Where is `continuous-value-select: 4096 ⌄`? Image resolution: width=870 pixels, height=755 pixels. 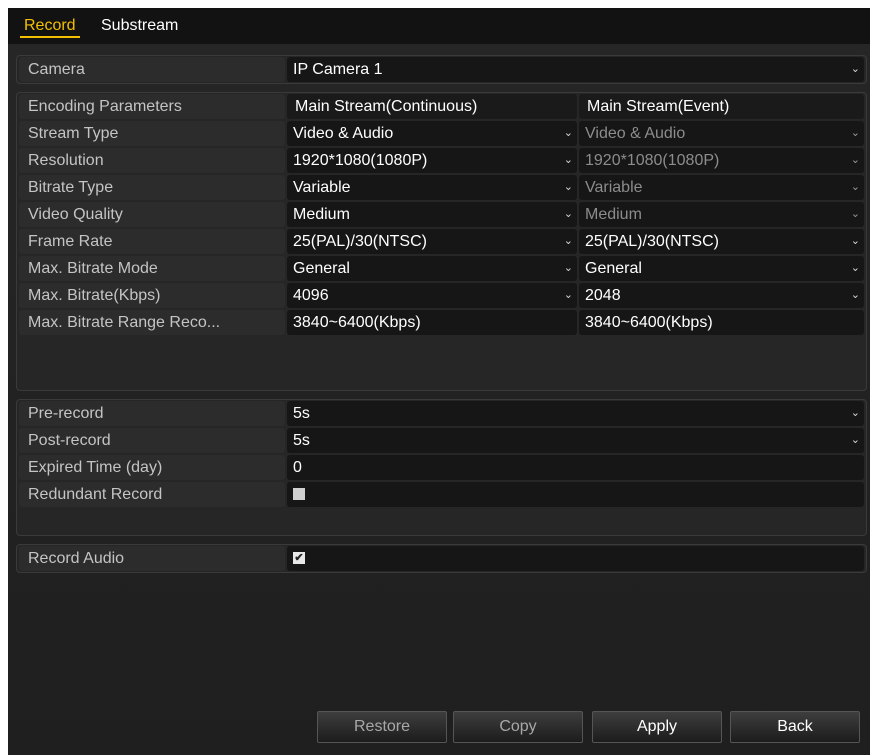
continuous-value-select: 4096 ⌄ is located at coordinates (432, 295).